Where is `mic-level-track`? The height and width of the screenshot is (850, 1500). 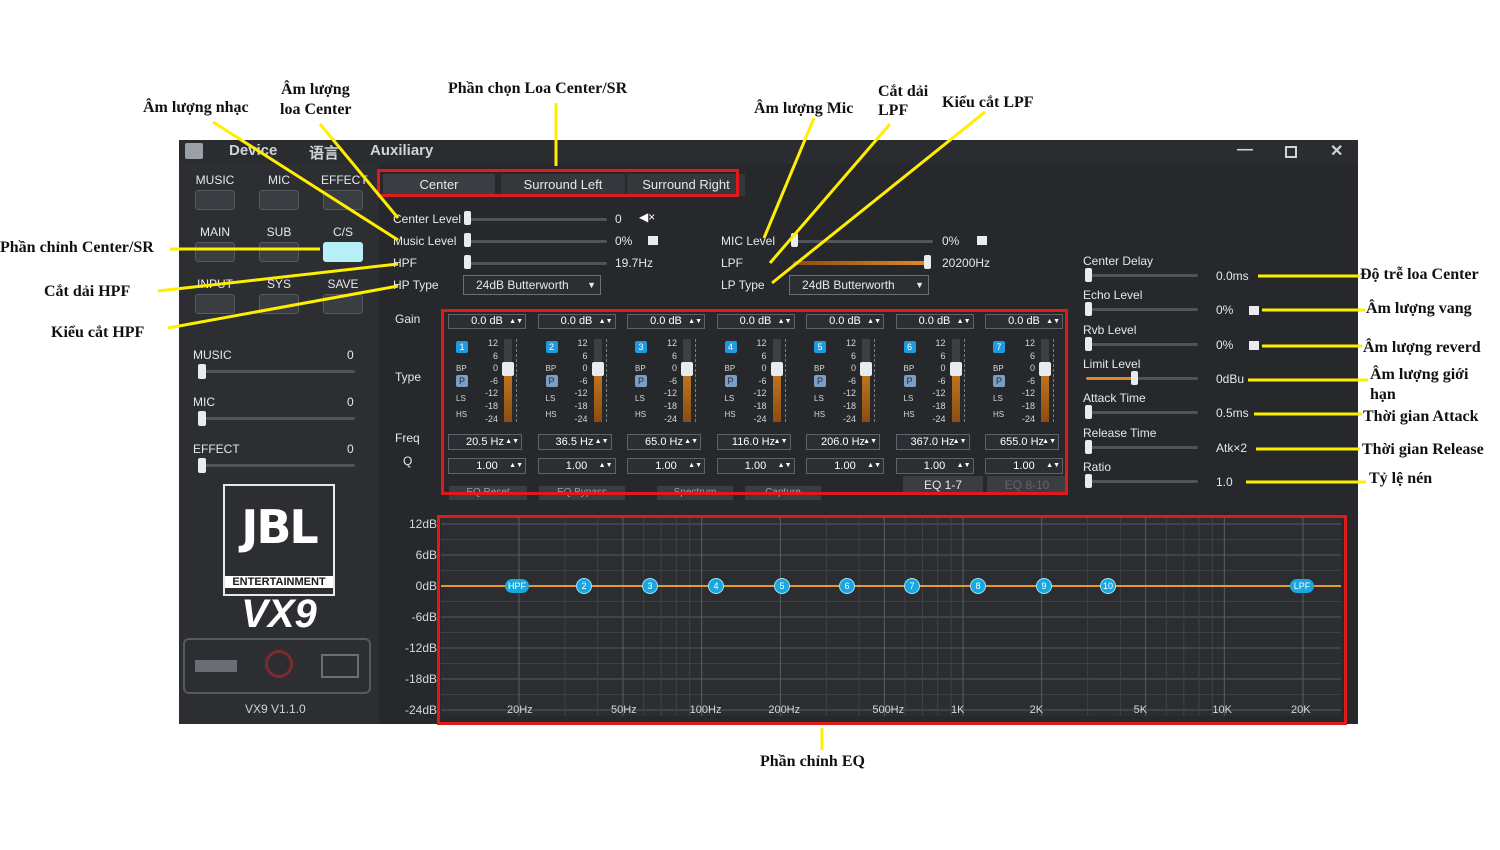 mic-level-track is located at coordinates (863, 241).